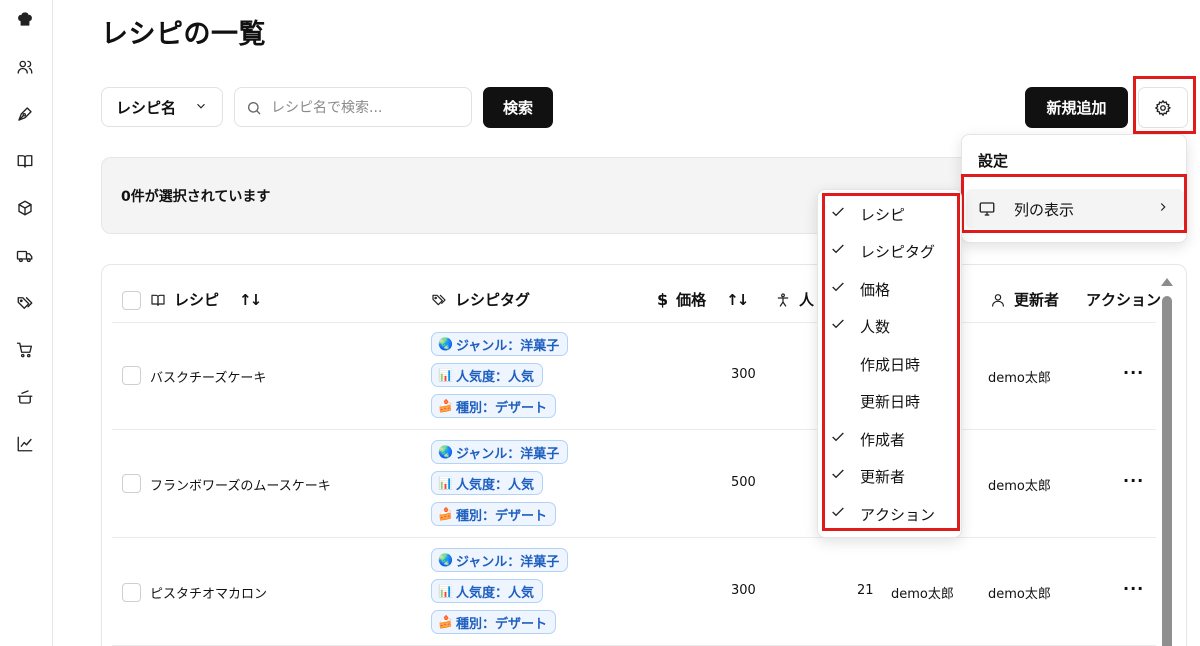 Image resolution: width=1200 pixels, height=646 pixels. Describe the element at coordinates (890, 475) in the screenshot. I see `column-option-updater: 更新者` at that location.